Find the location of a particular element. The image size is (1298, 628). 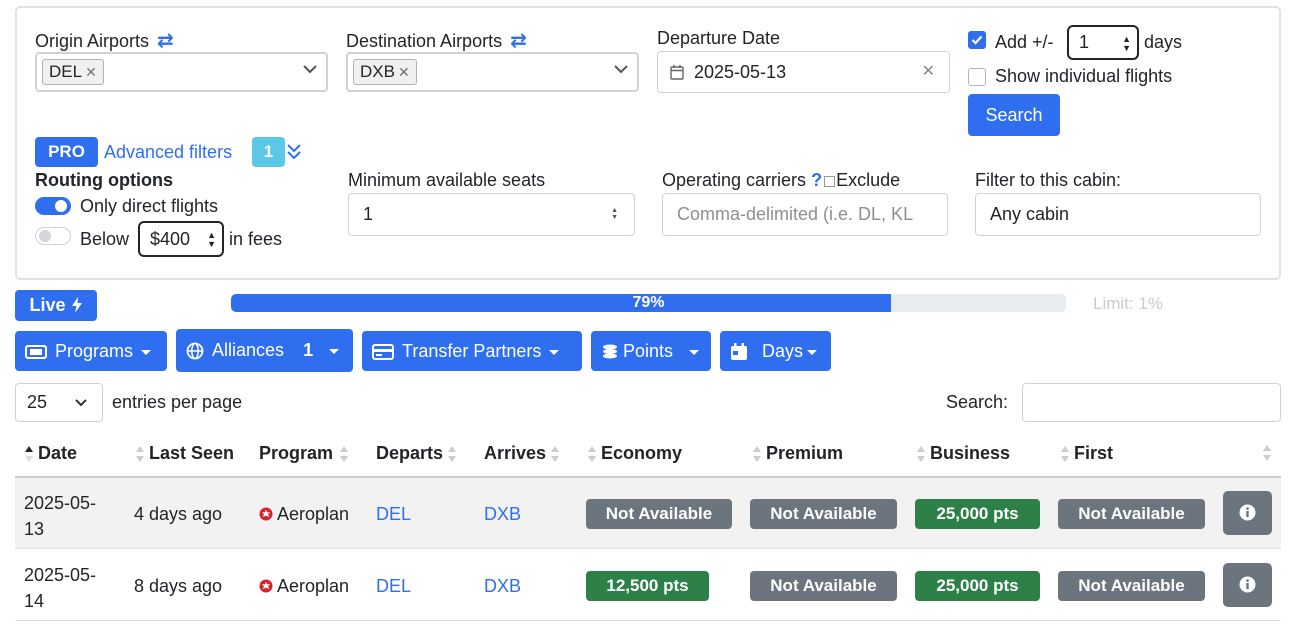

entries-per-page-label: entries per page is located at coordinates (177, 402).